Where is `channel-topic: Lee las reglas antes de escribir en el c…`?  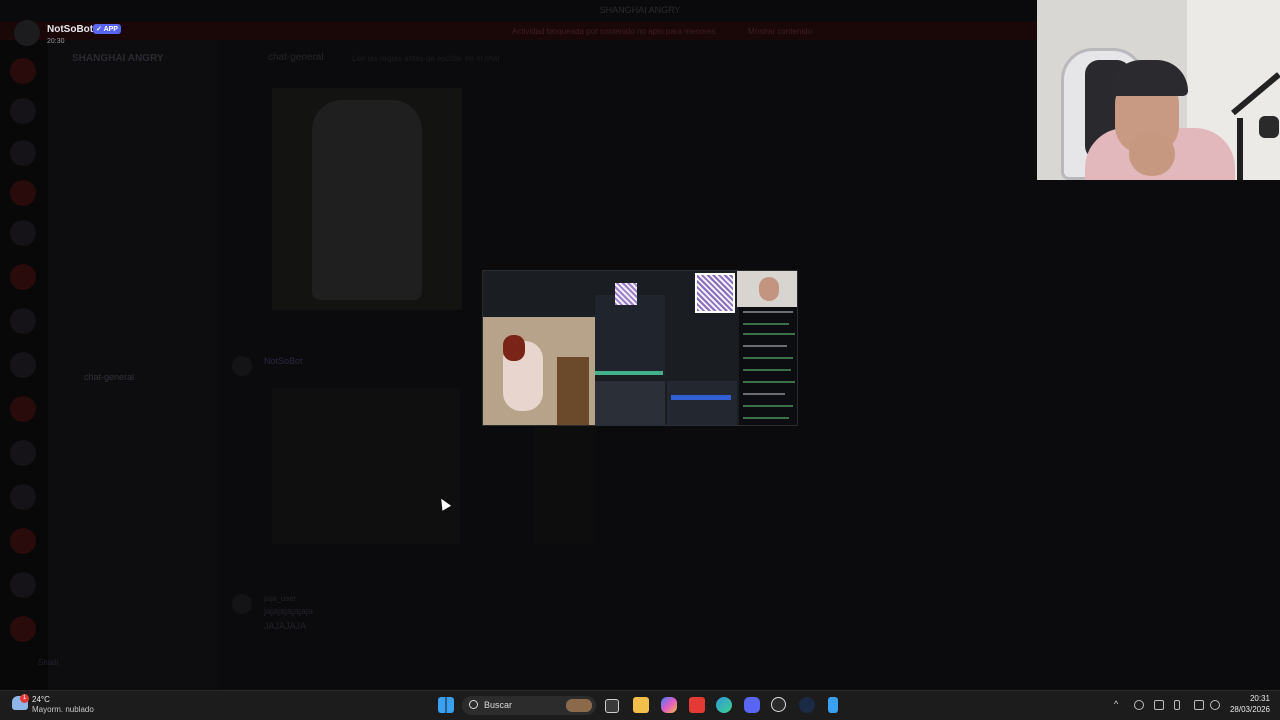 channel-topic: Lee las reglas antes de escribir en el c… is located at coordinates (426, 58).